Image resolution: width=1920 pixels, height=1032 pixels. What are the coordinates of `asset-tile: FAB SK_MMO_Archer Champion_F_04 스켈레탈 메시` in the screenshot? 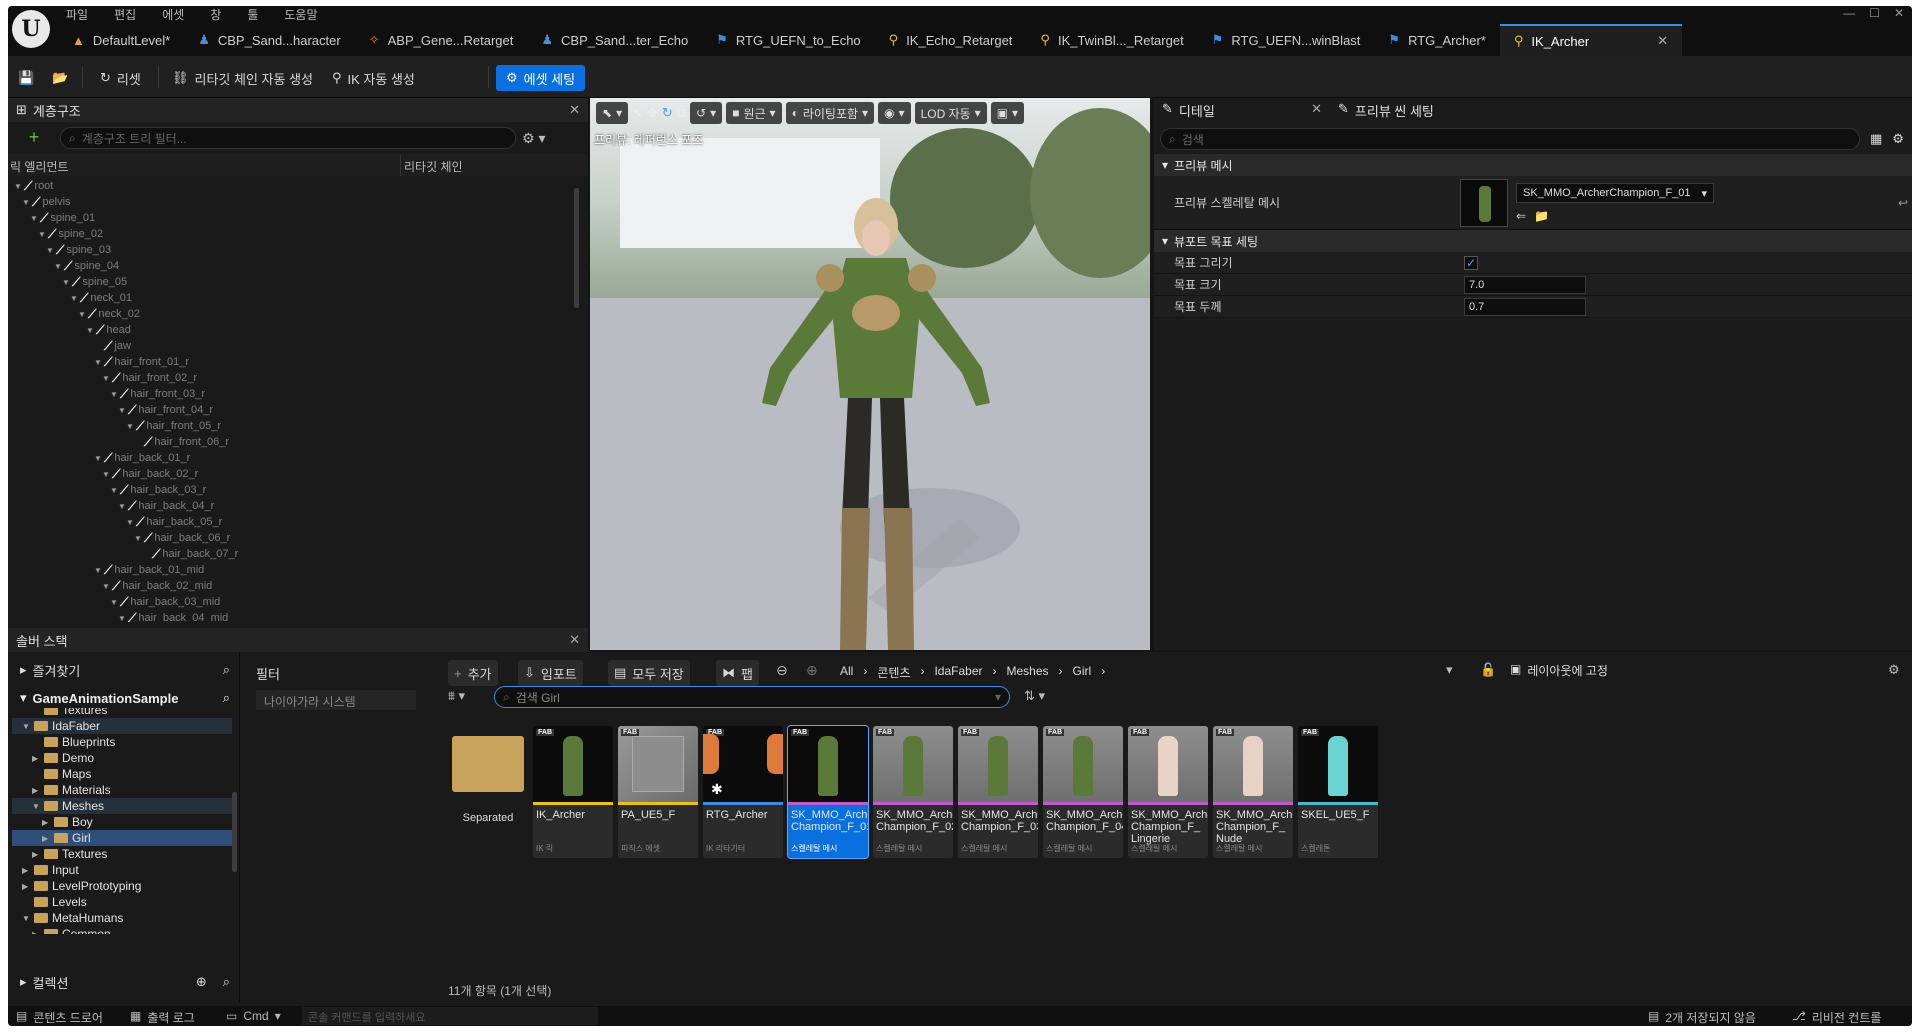 It's located at (1083, 792).